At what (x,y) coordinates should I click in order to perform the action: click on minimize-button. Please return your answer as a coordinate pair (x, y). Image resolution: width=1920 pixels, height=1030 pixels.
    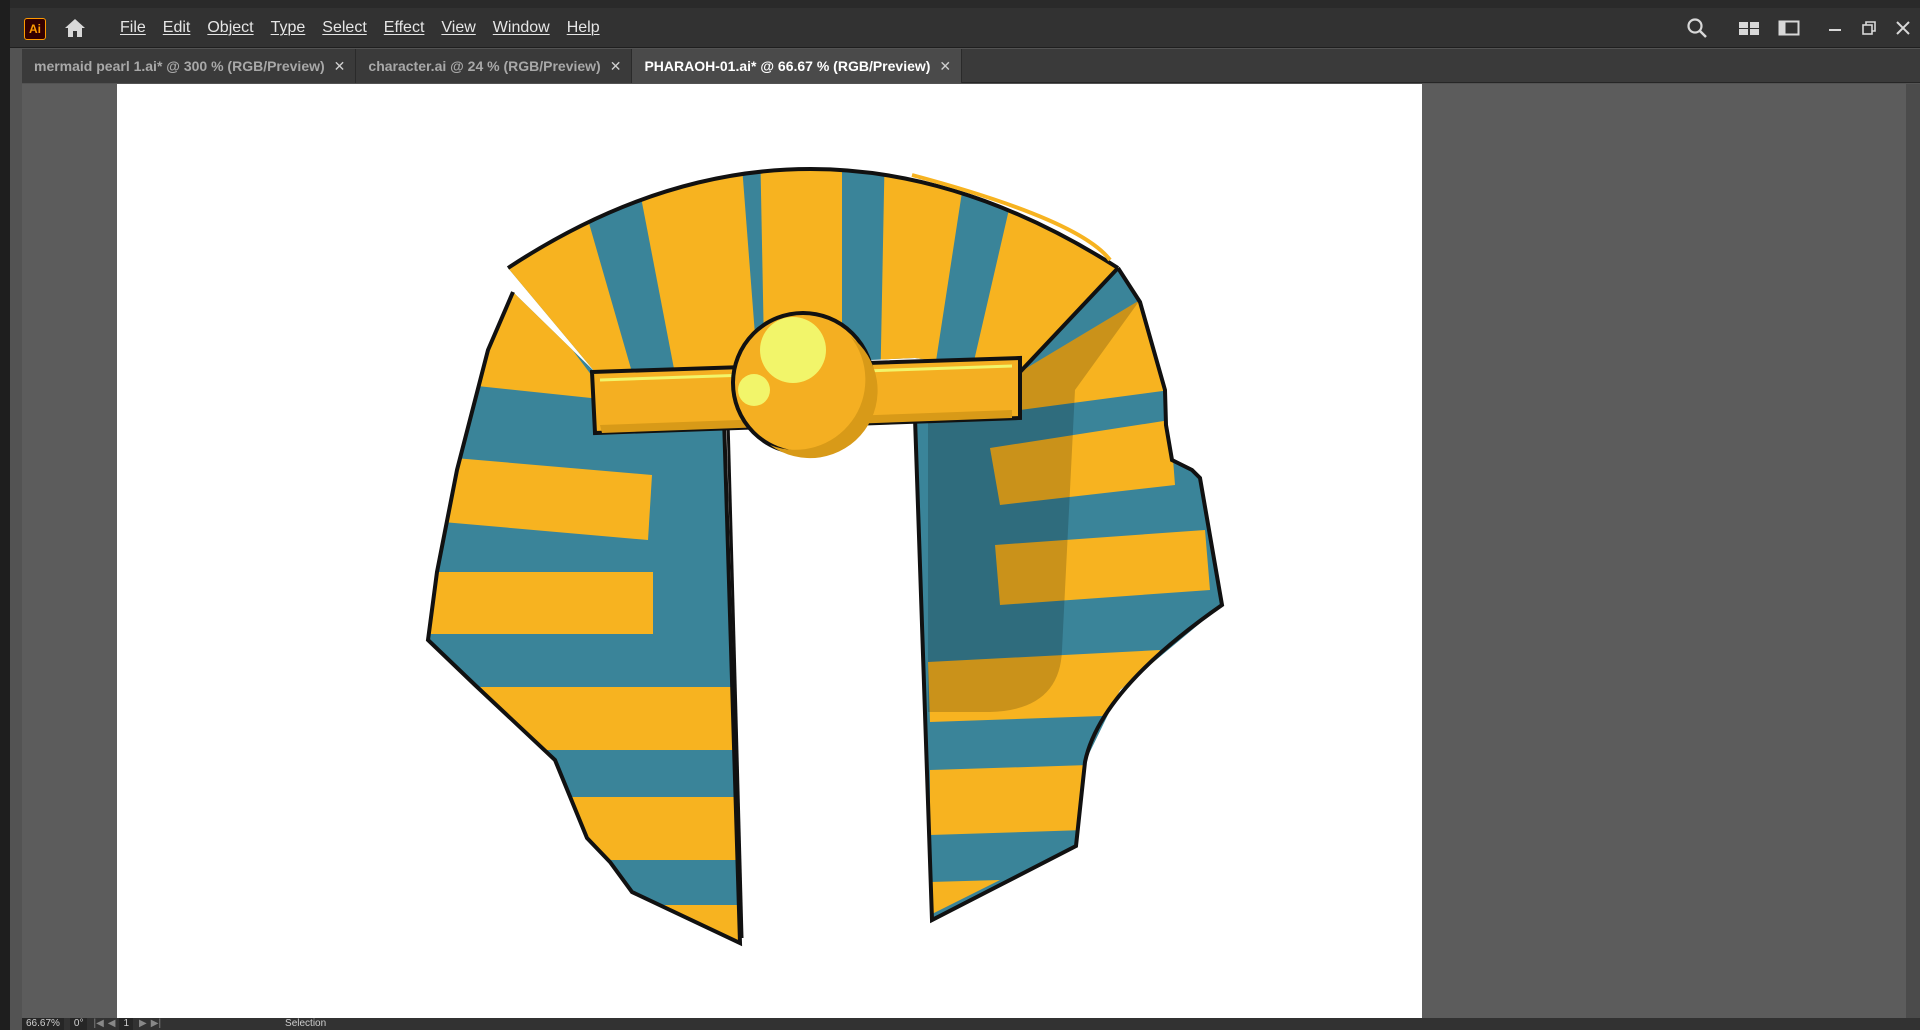
    Looking at the image, I should click on (1835, 28).